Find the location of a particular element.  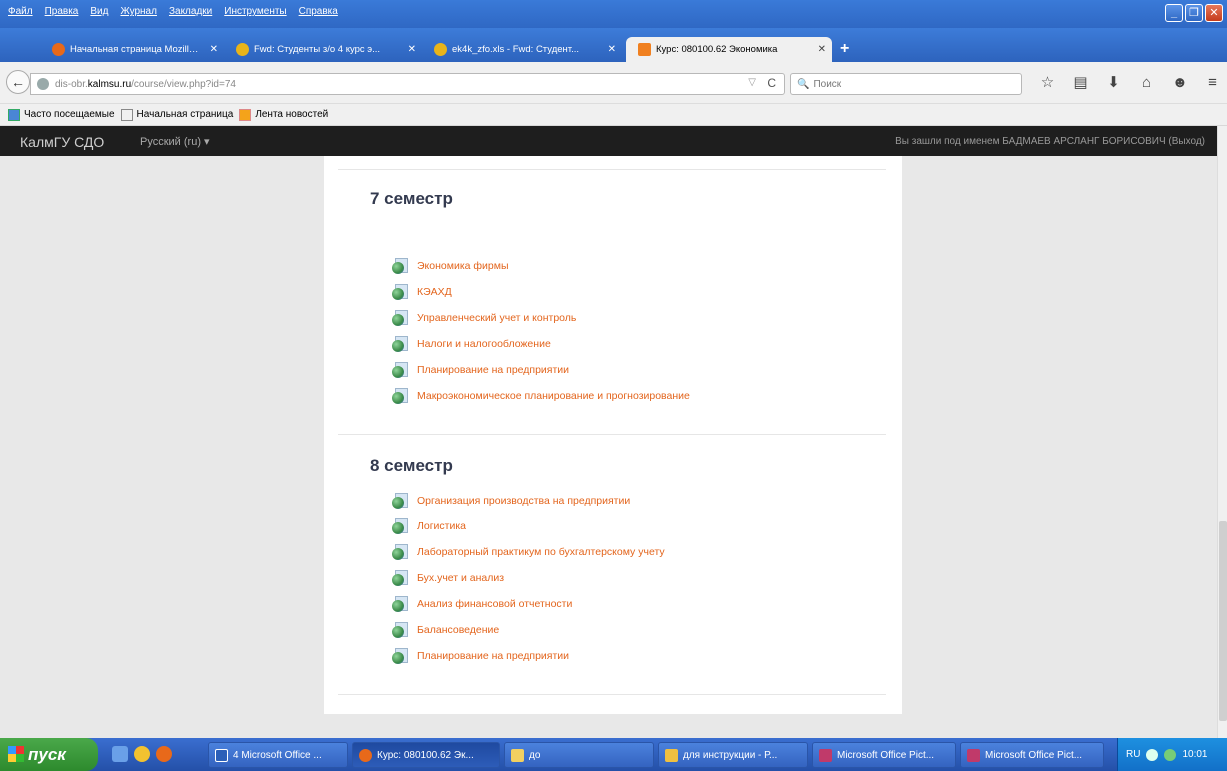

browser-icon is located at coordinates (142, 754).